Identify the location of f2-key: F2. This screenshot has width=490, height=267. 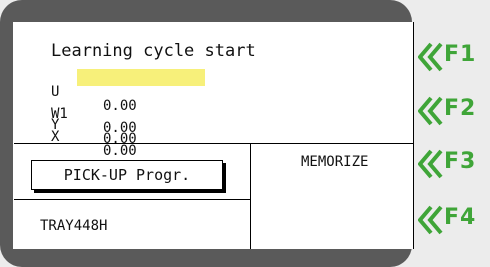
(453, 112).